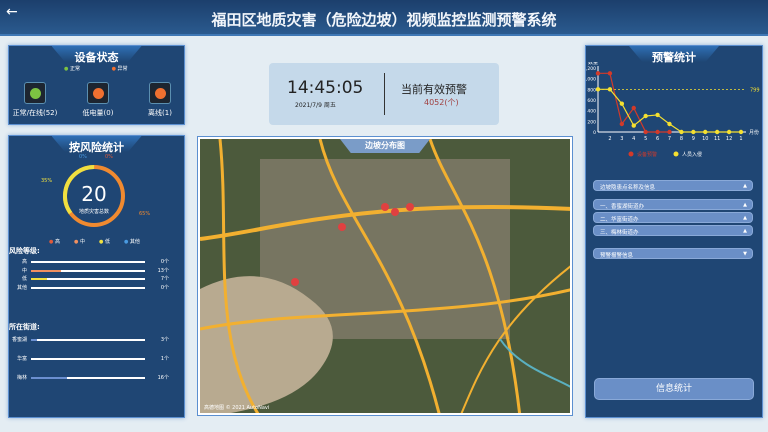 The image size is (768, 432). Describe the element at coordinates (754, 132) in the screenshot. I see `x-axis-label: 月份` at that location.